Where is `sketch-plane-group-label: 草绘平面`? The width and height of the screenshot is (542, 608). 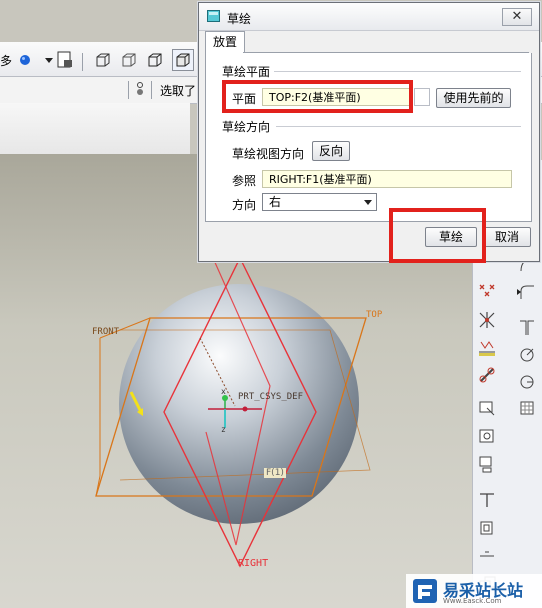
sketch-plane-group-label: 草绘平面 is located at coordinates (248, 71).